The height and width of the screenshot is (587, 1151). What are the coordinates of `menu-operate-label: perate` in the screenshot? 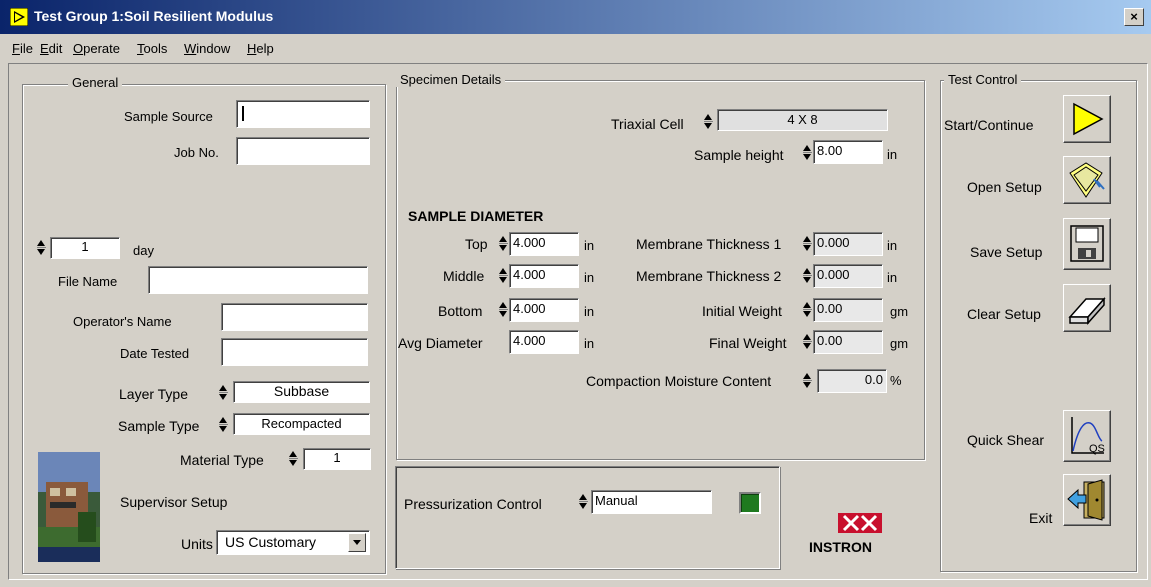 It's located at (101, 48).